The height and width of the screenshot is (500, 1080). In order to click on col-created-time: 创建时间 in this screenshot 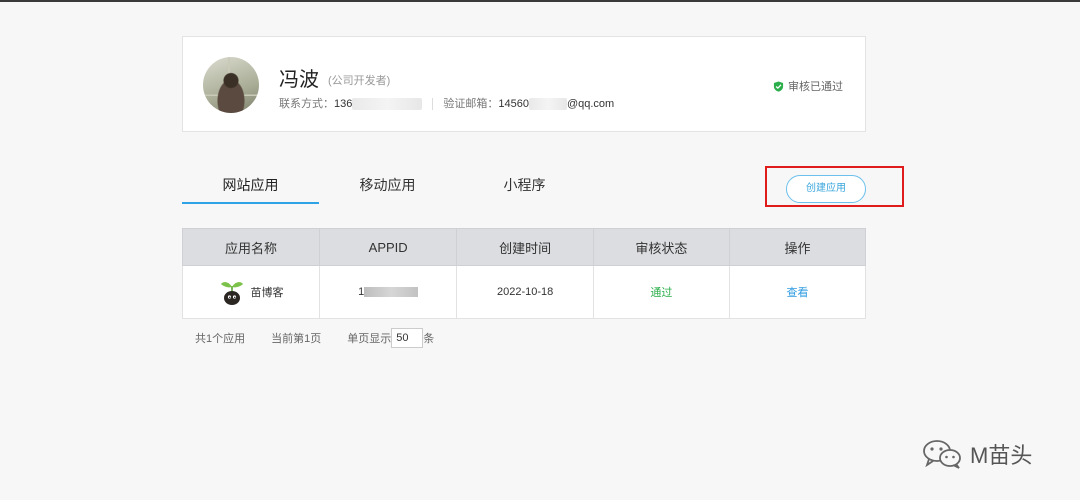, I will do `click(525, 247)`.